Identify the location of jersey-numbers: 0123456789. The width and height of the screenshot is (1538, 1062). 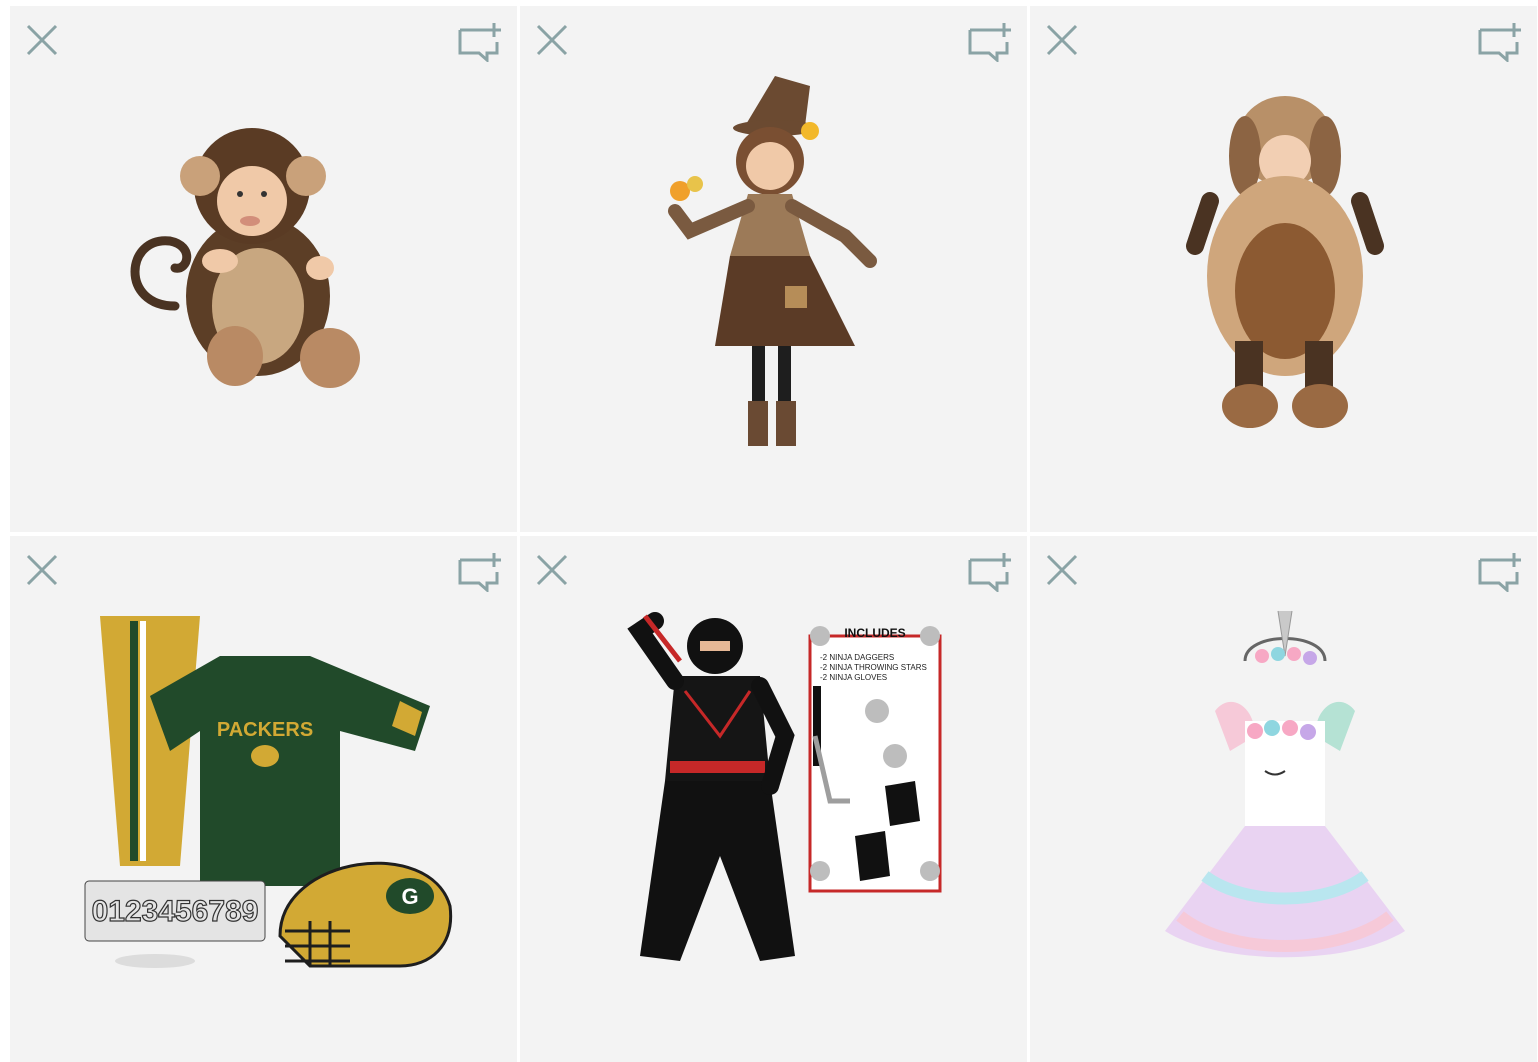
(175, 911).